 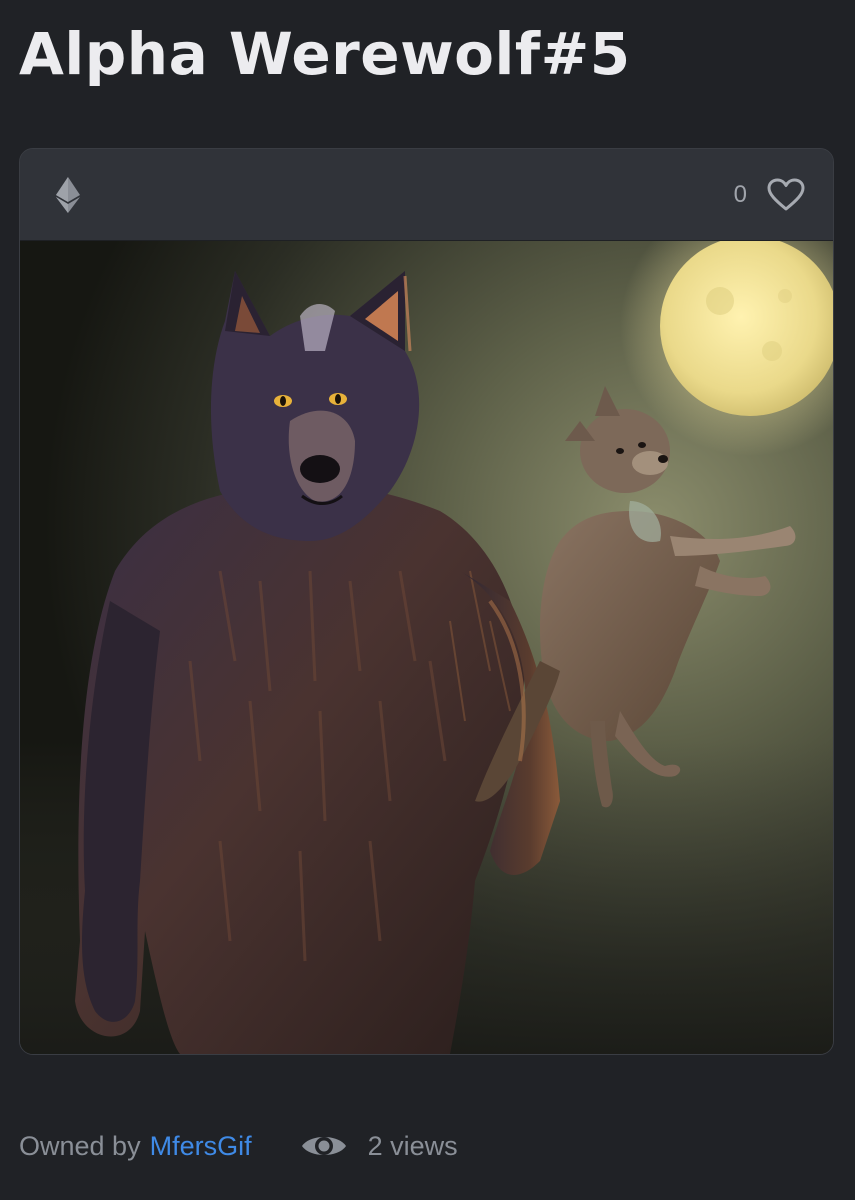 What do you see at coordinates (68, 195) in the screenshot?
I see `ethereum-icon` at bounding box center [68, 195].